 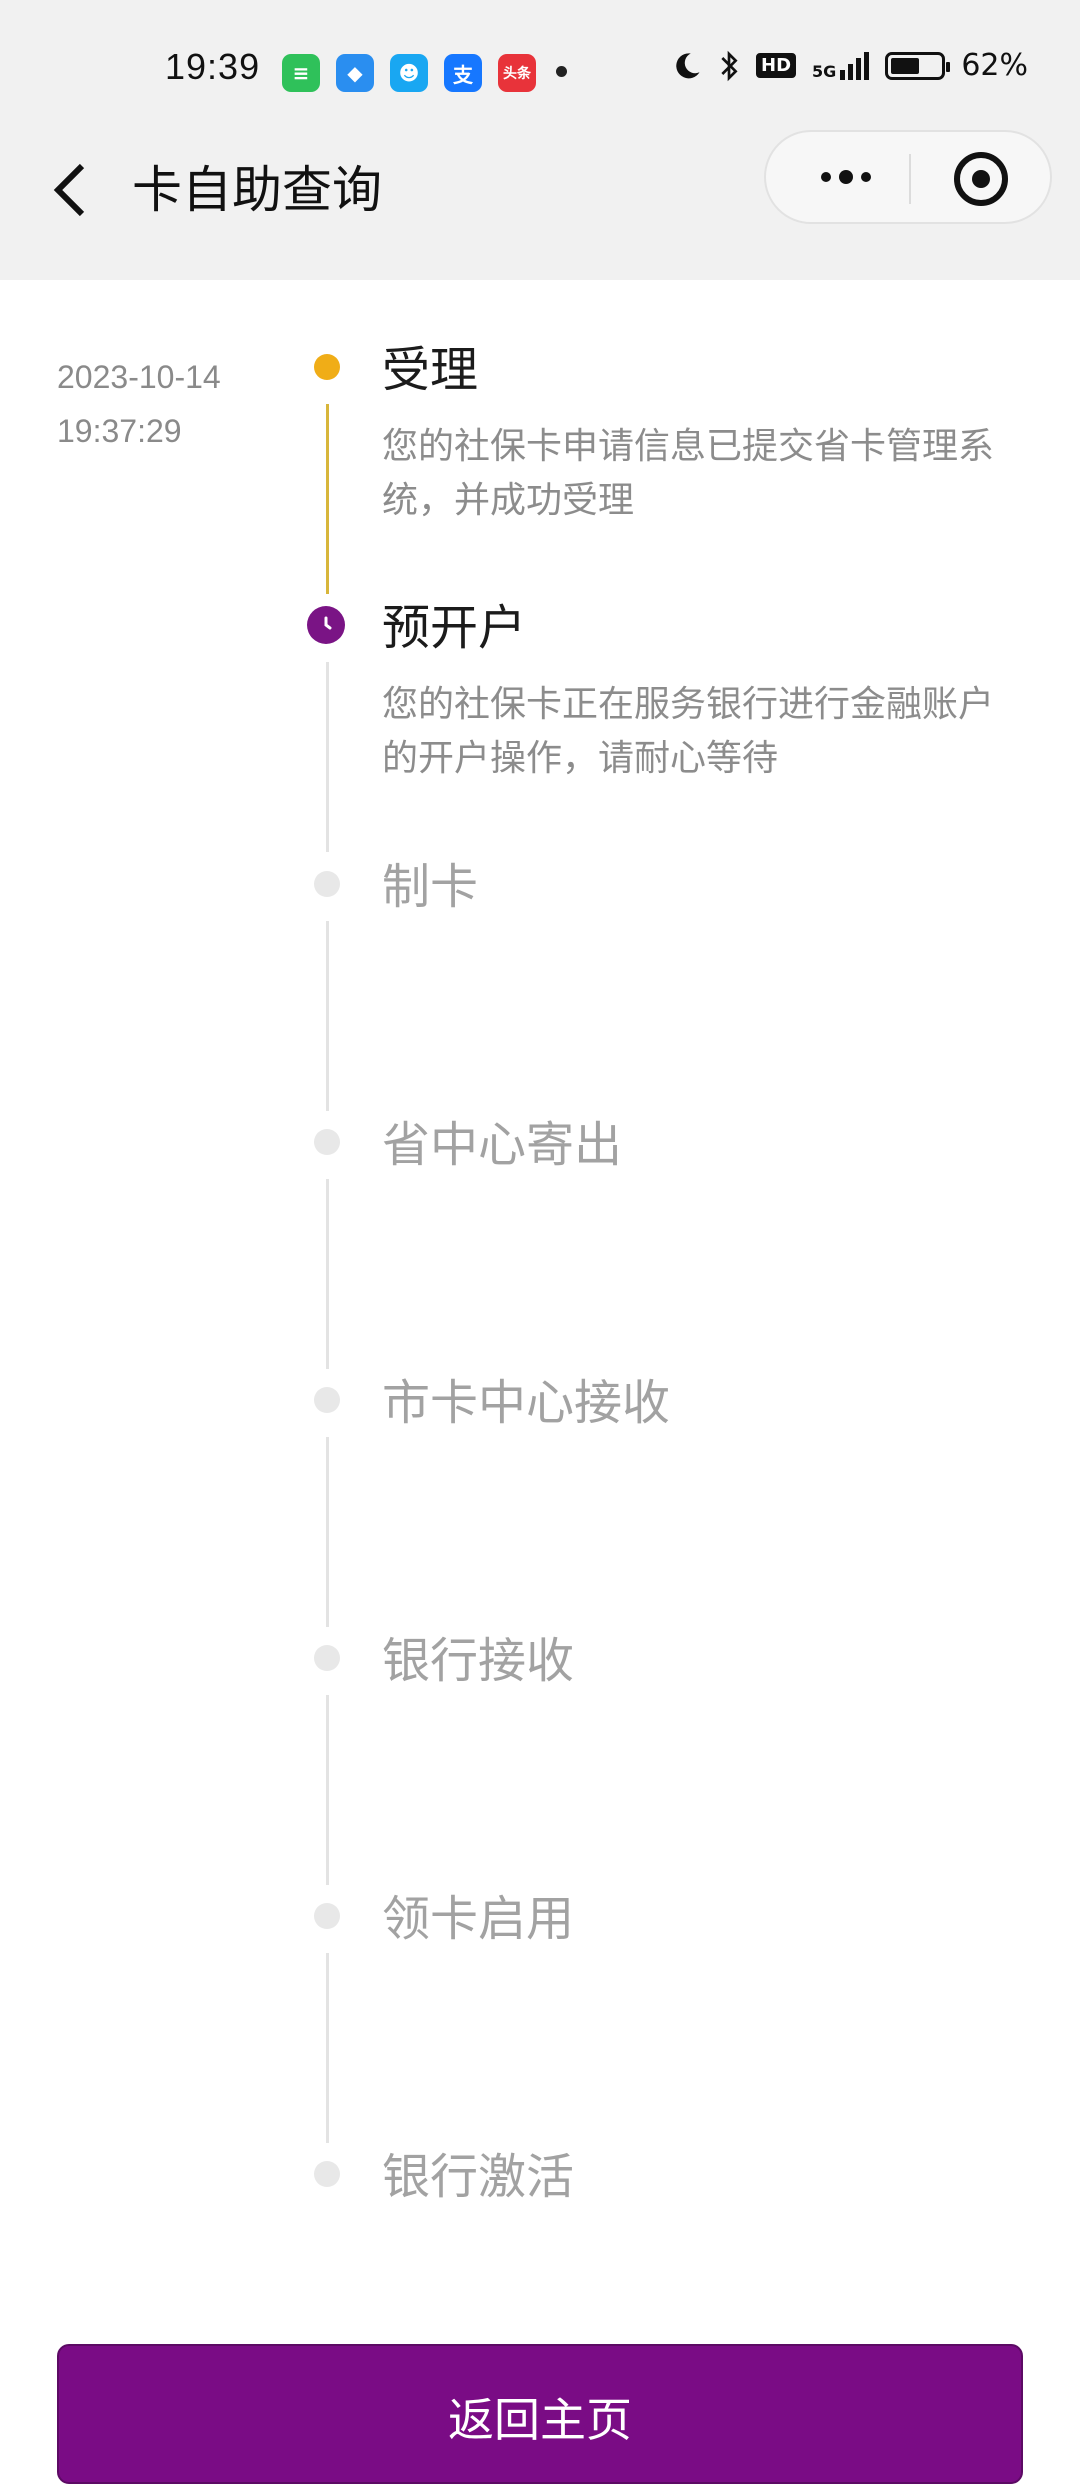 I want to click on cellular-signal: 5G, so click(x=841, y=66).